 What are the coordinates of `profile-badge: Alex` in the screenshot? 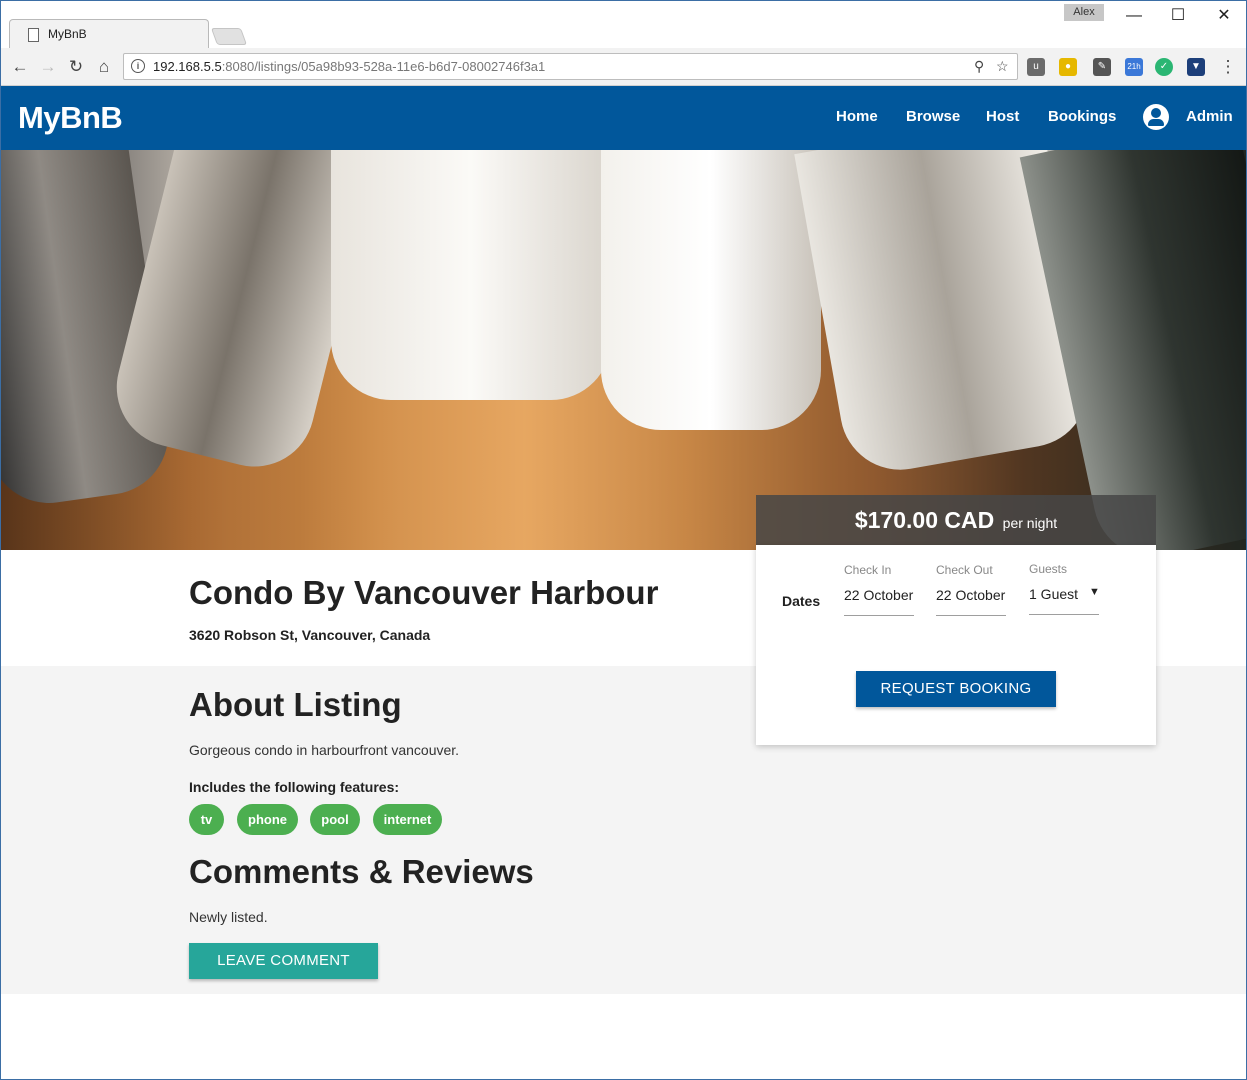 It's located at (1084, 12).